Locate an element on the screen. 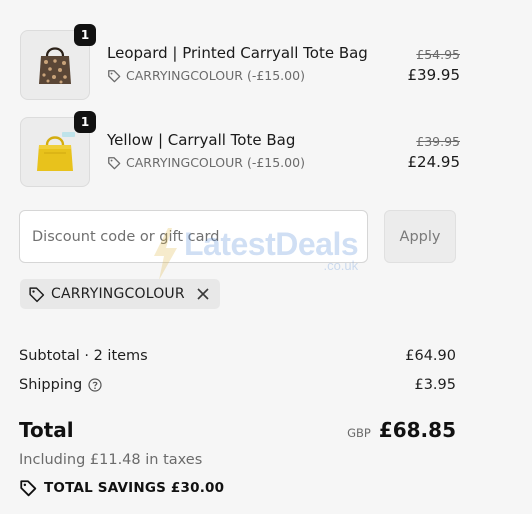 This screenshot has width=532, height=514. shipping-label: Shipping is located at coordinates (51, 385).